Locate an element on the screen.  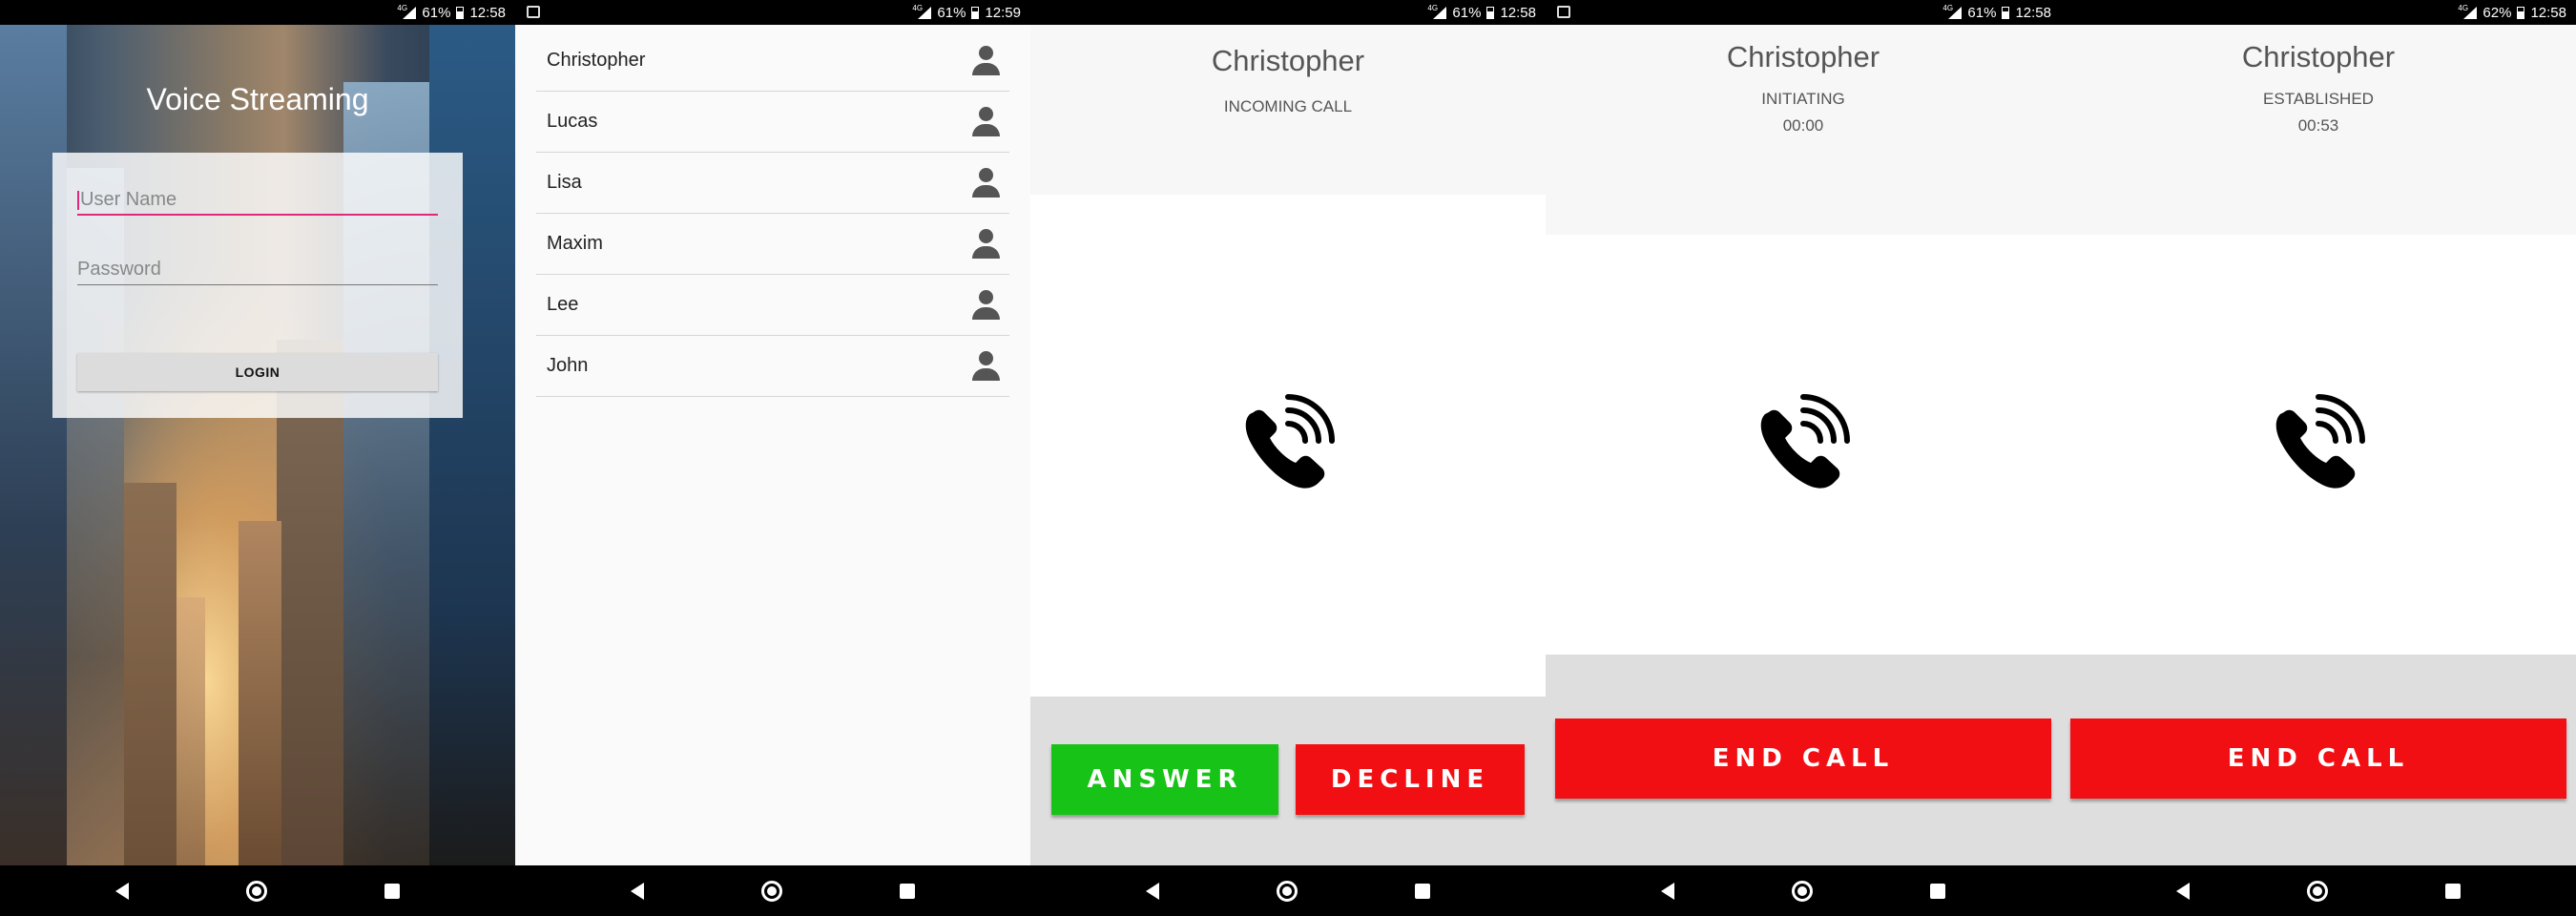
answer-button: ANSWER is located at coordinates (1164, 780).